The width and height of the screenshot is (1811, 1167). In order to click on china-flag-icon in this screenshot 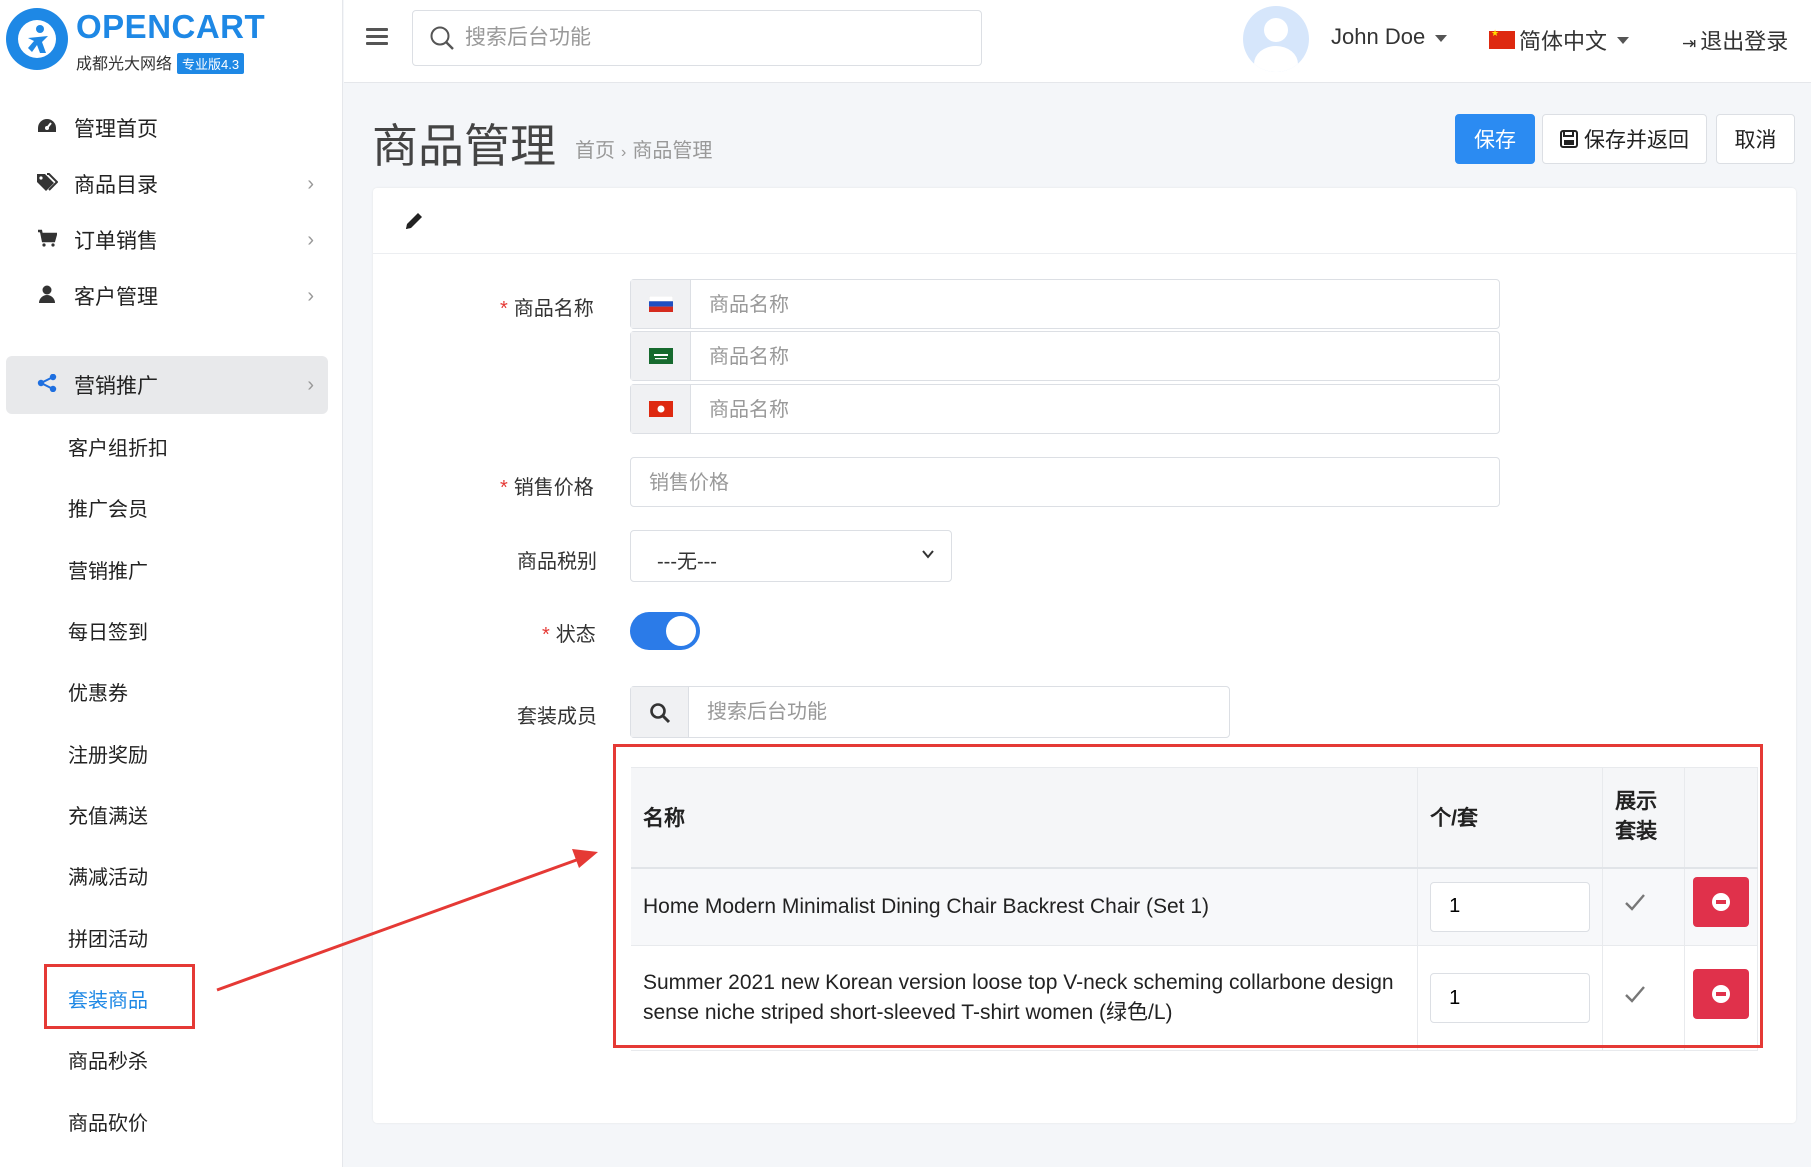, I will do `click(1502, 38)`.